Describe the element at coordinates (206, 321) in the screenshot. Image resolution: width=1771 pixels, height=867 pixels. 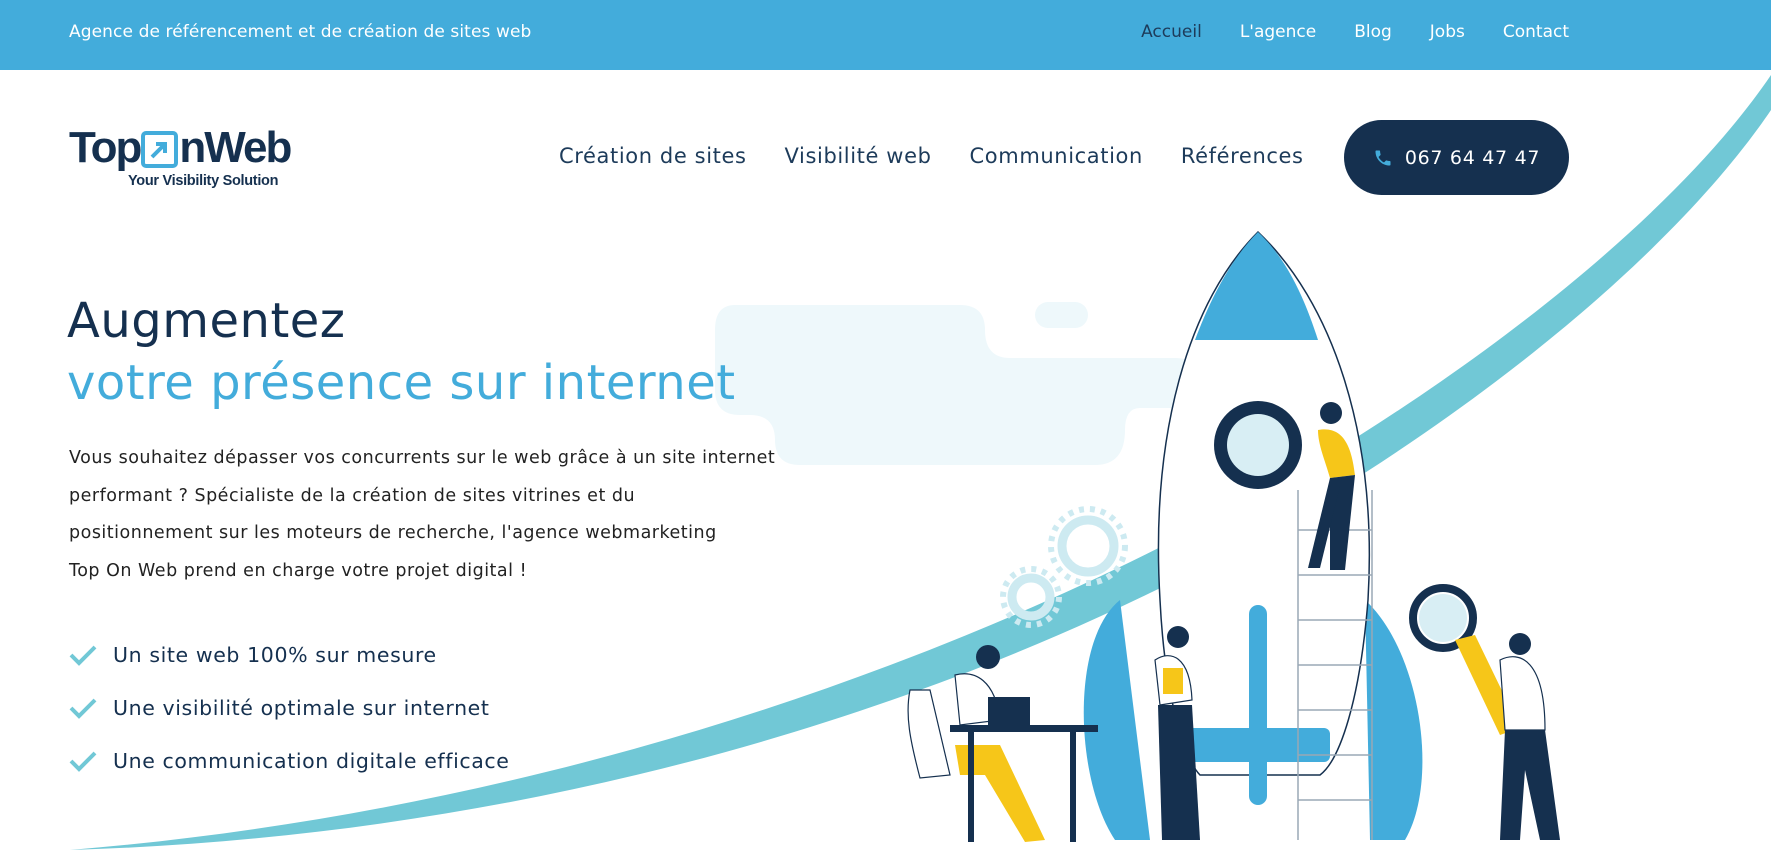
I see `hero-title-line1: Augmentez` at that location.